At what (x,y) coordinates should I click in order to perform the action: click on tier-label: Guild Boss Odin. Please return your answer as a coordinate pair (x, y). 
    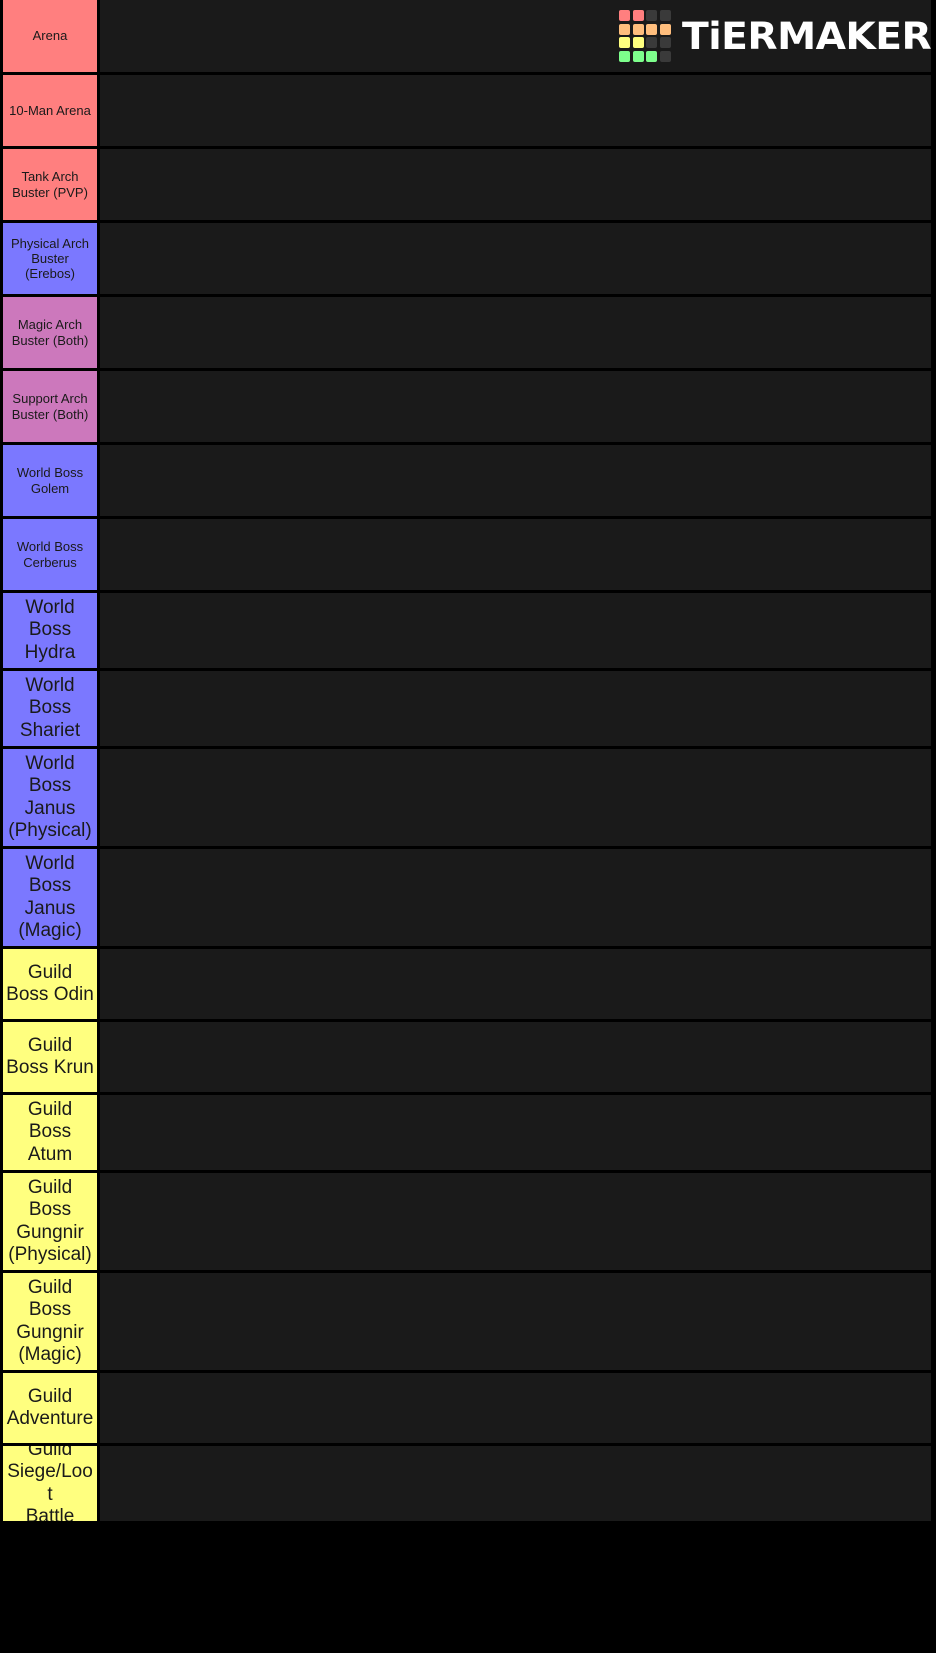
    Looking at the image, I should click on (48, 984).